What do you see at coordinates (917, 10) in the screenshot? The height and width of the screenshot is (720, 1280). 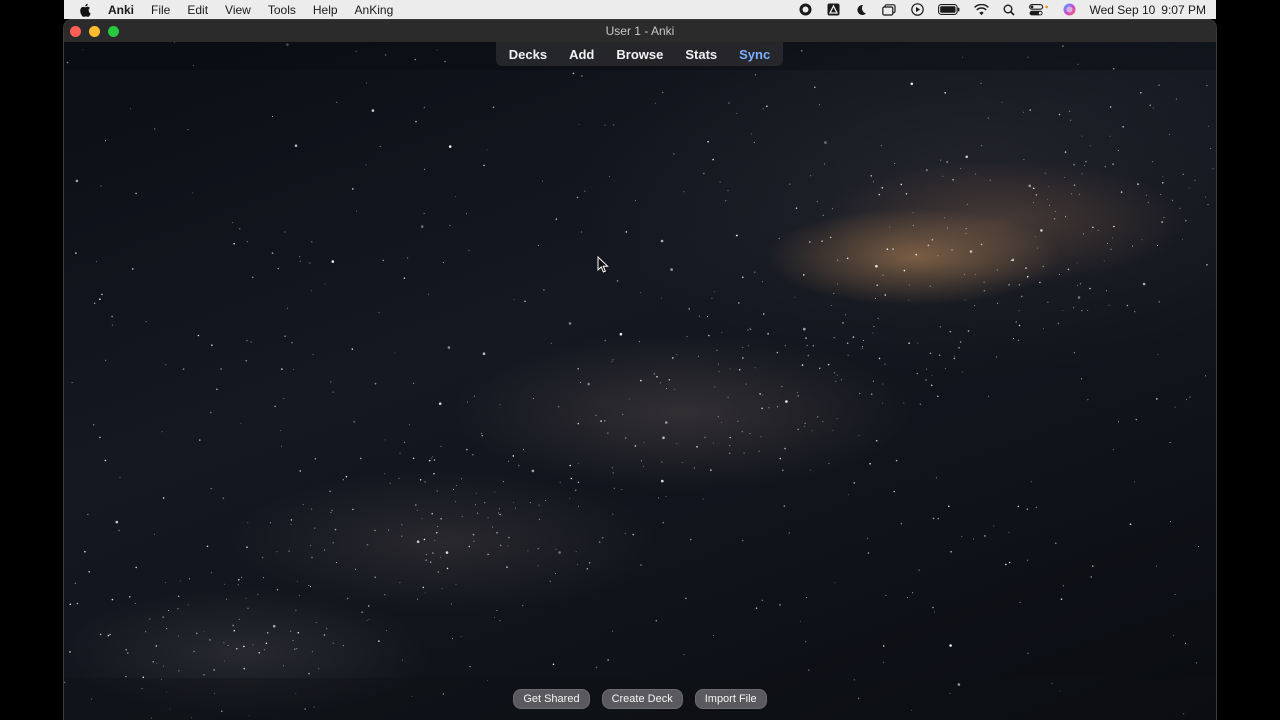 I see `play-circle-icon` at bounding box center [917, 10].